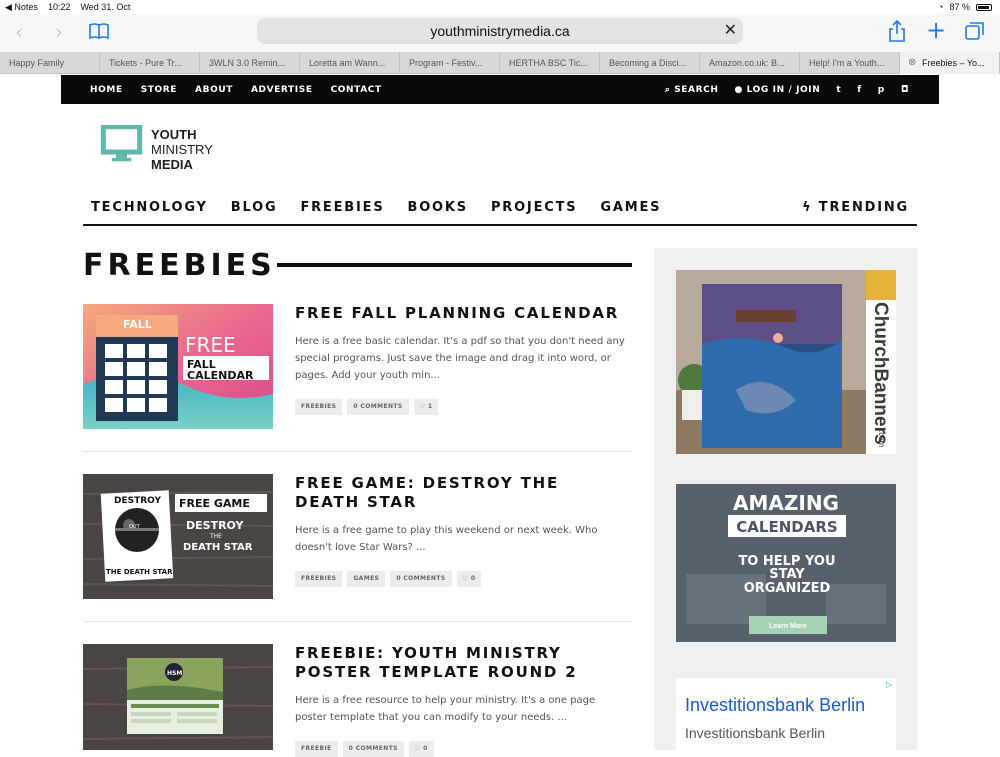 This screenshot has height=757, width=1000. I want to click on browser-tab: Happy Family, so click(50, 63).